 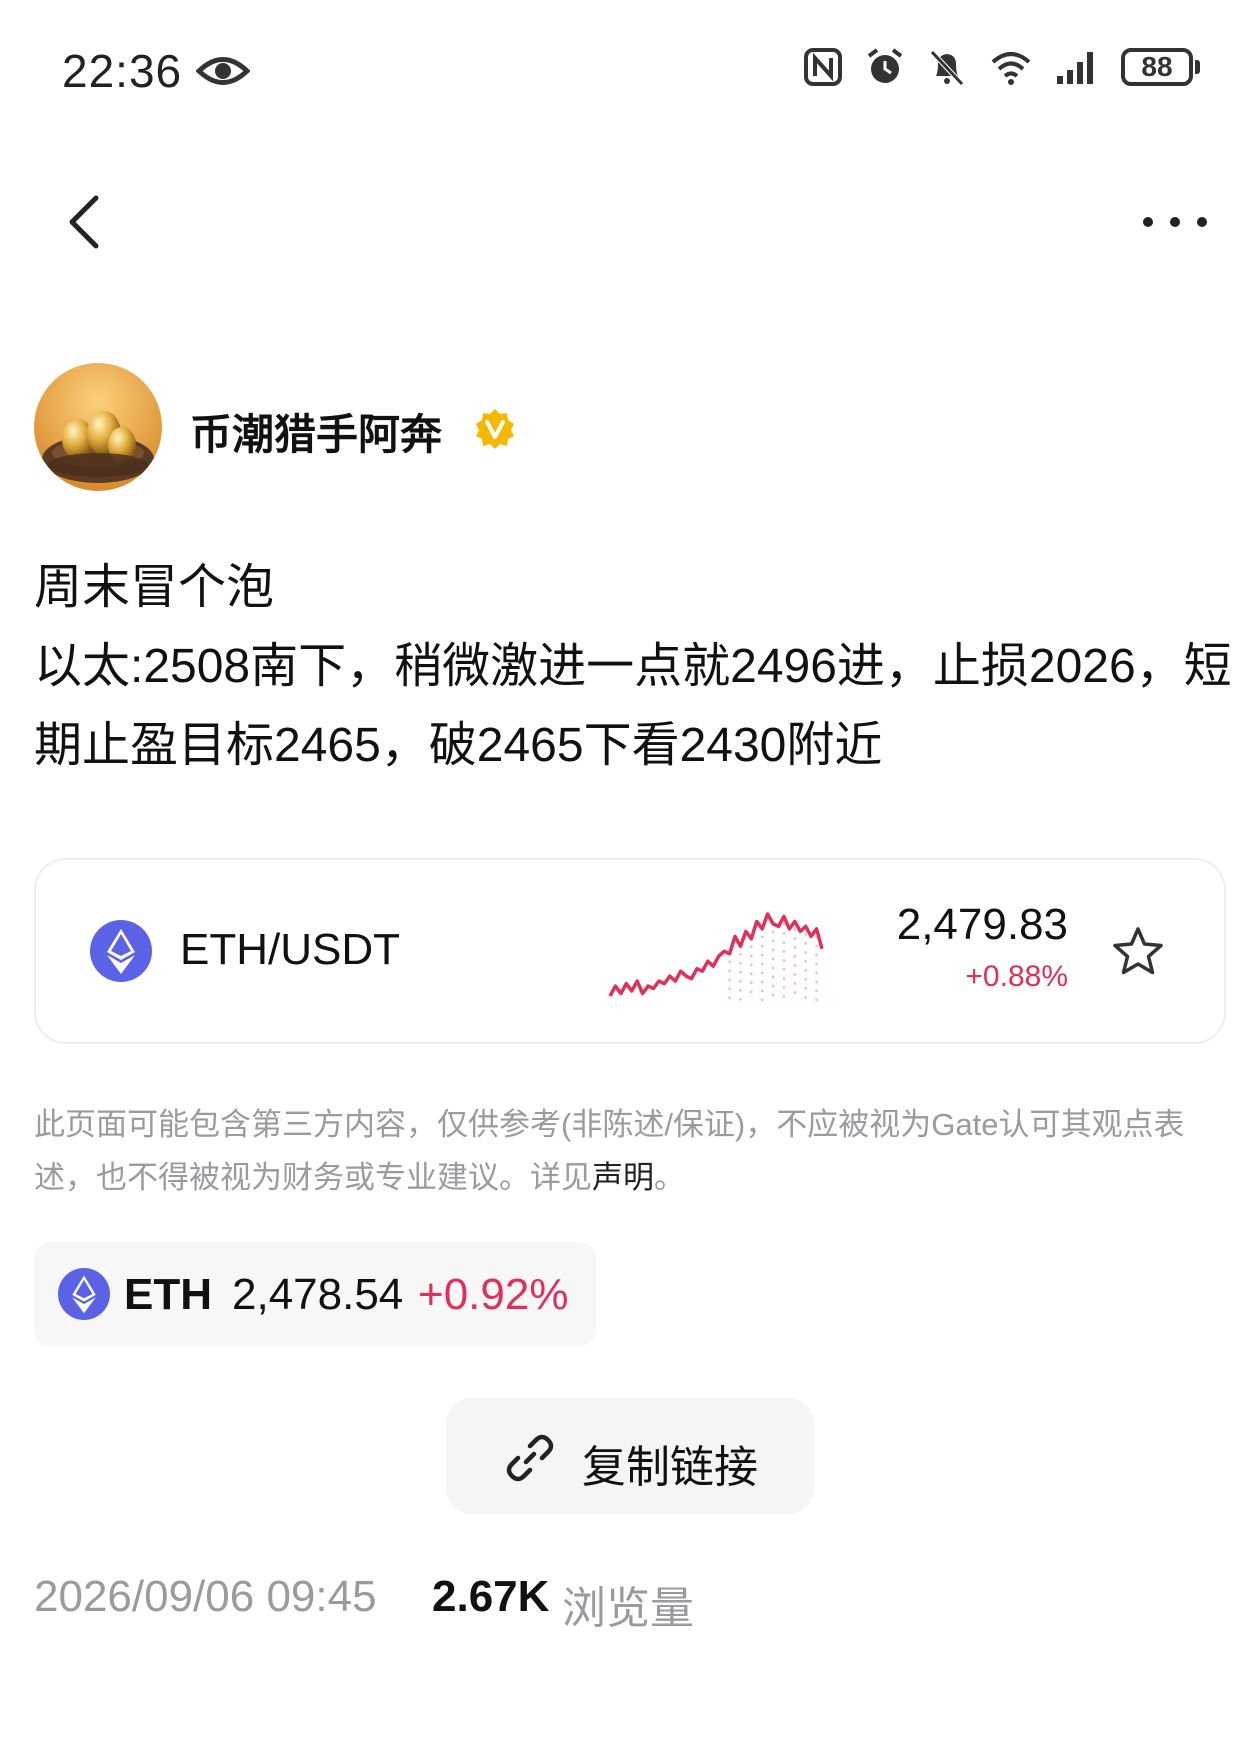 I want to click on link-icon, so click(x=530, y=1458).